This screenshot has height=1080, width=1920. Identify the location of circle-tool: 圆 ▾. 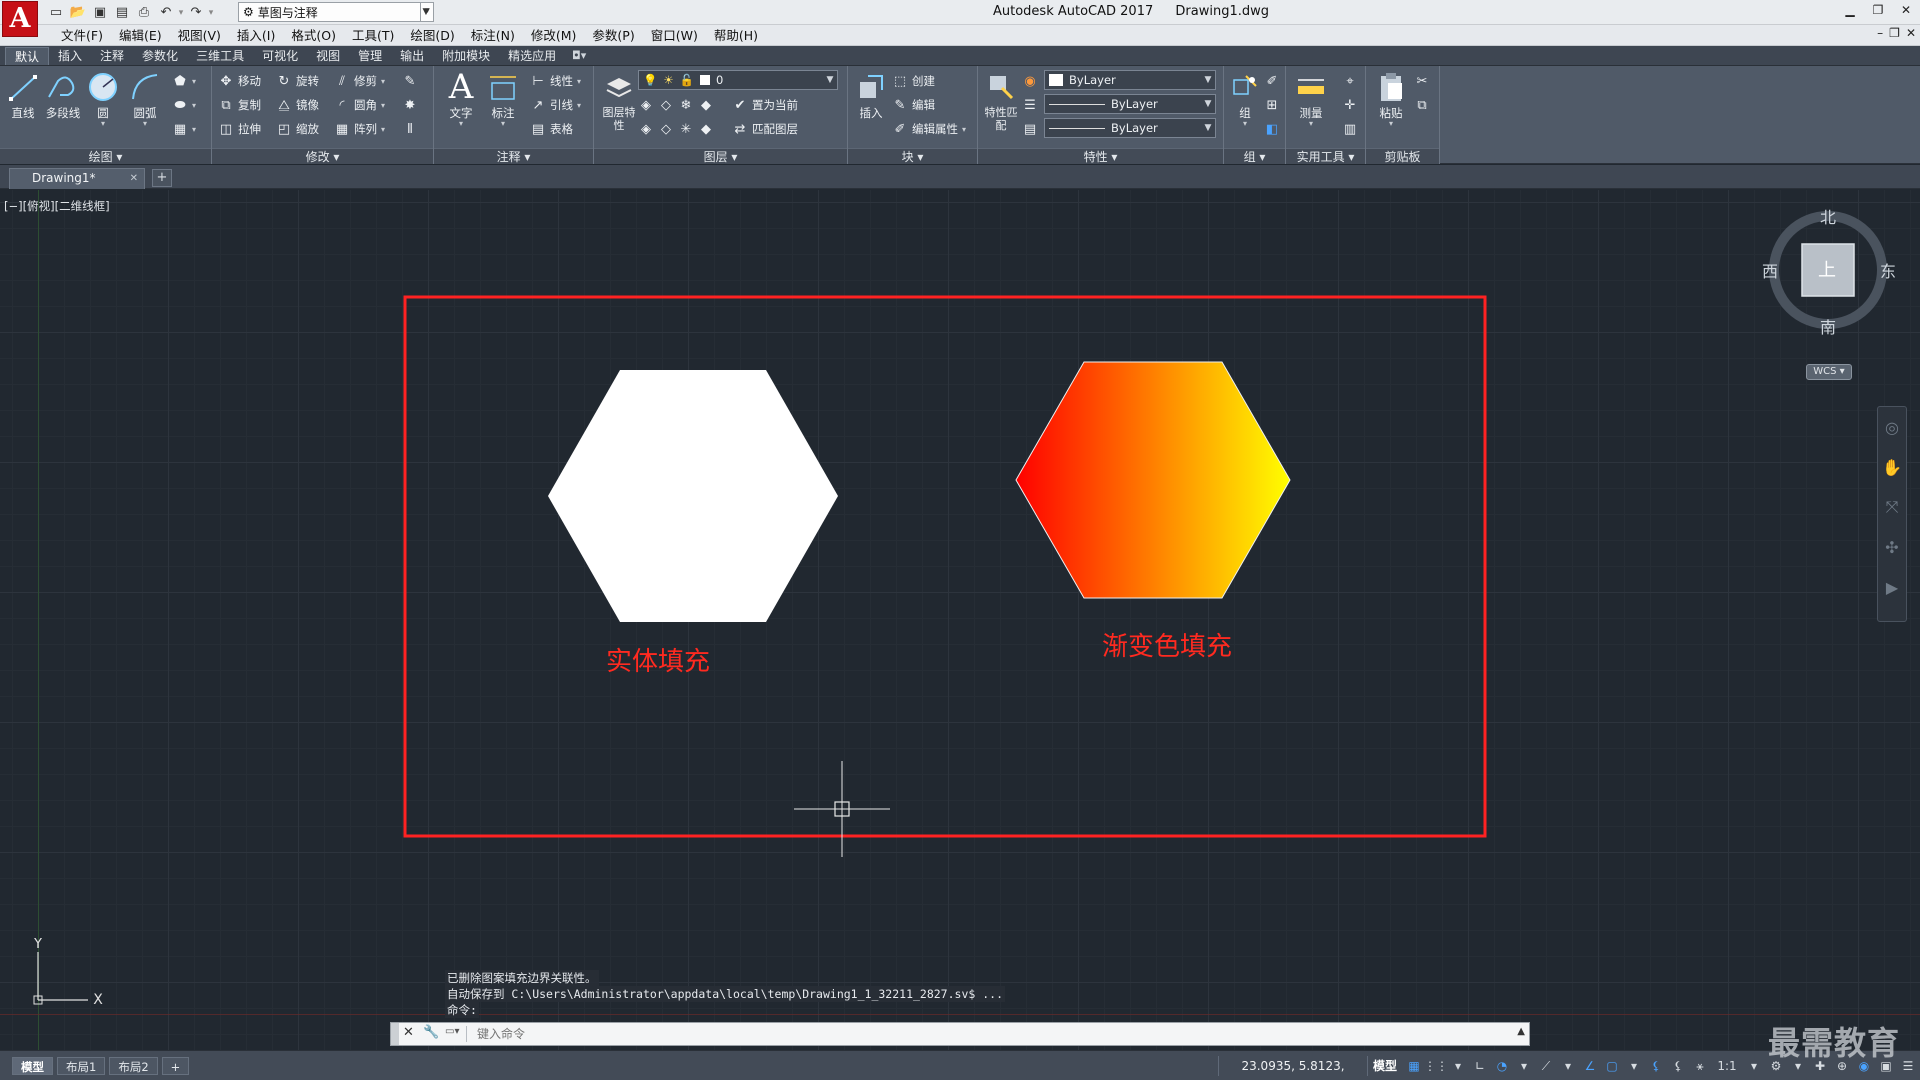
(103, 98).